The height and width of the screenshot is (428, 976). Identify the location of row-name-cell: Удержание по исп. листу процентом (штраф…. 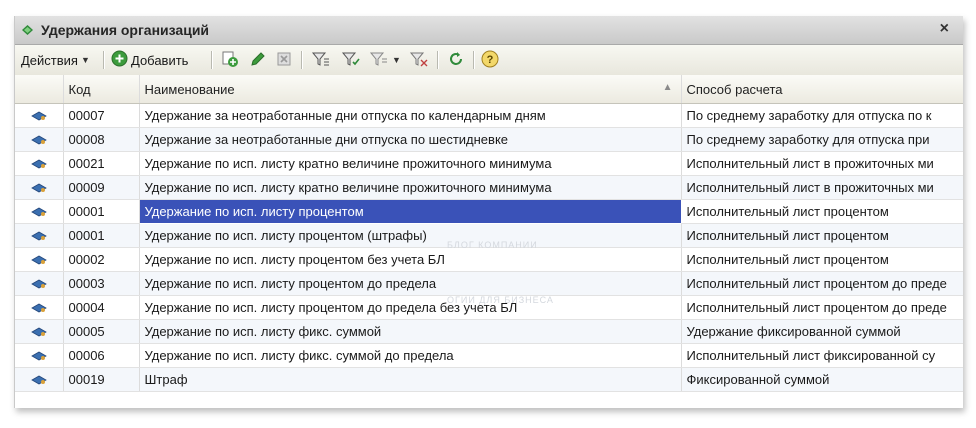
(410, 235).